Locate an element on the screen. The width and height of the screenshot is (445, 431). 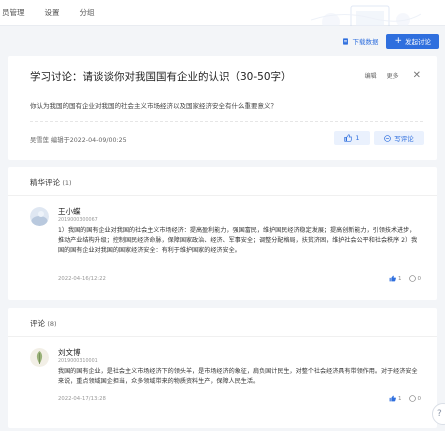
comment-date: 2022-04-17/13:28 is located at coordinates (82, 399).